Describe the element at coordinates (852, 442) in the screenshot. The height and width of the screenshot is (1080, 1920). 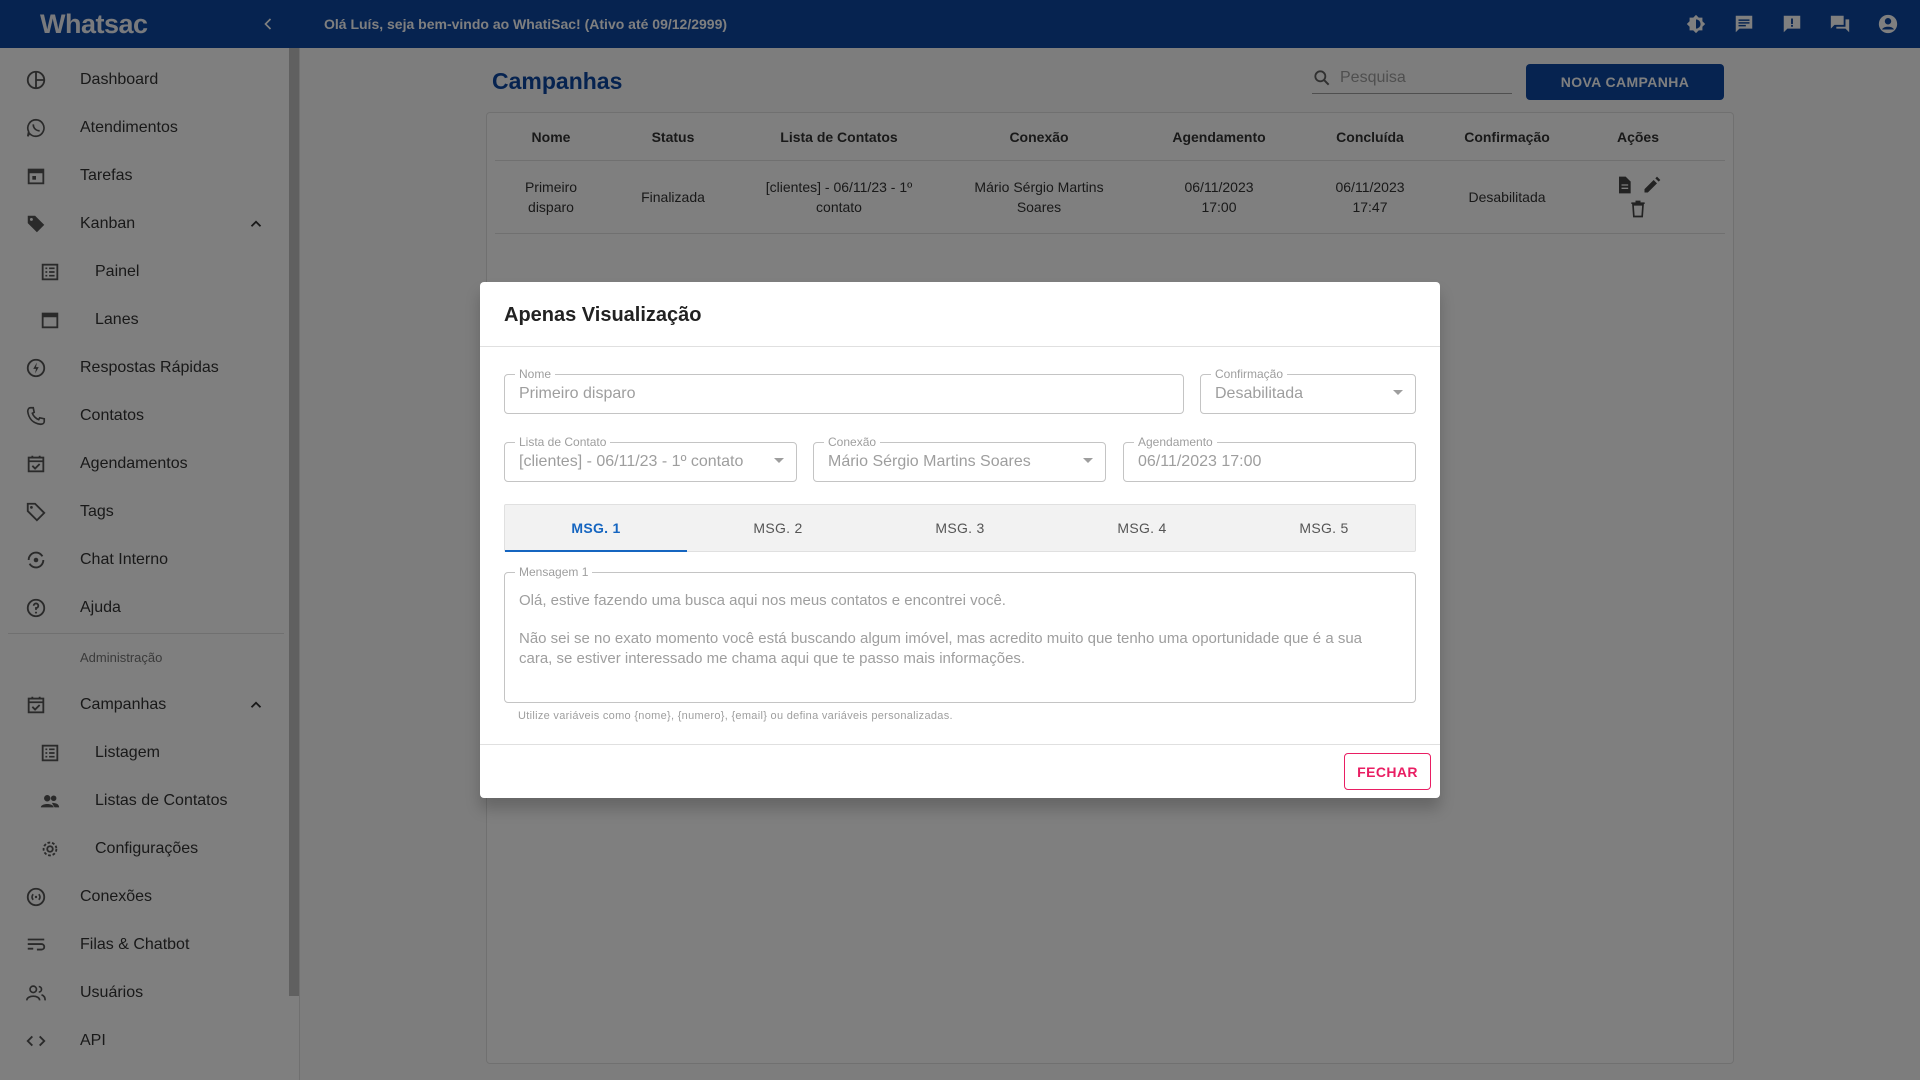
I see `conexao-label: Conexão` at that location.